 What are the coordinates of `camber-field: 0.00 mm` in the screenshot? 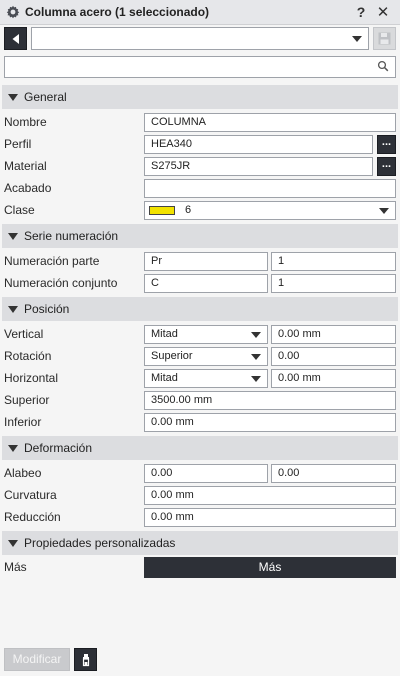 It's located at (270, 495).